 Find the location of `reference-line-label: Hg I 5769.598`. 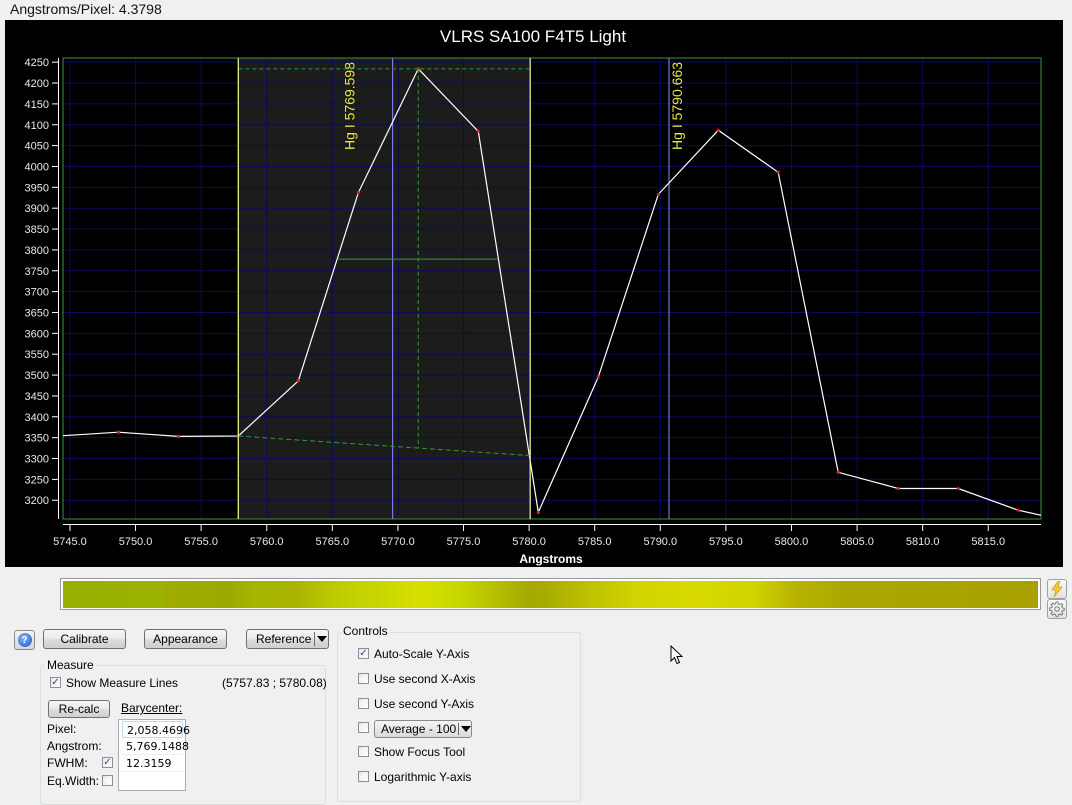

reference-line-label: Hg I 5769.598 is located at coordinates (350, 106).